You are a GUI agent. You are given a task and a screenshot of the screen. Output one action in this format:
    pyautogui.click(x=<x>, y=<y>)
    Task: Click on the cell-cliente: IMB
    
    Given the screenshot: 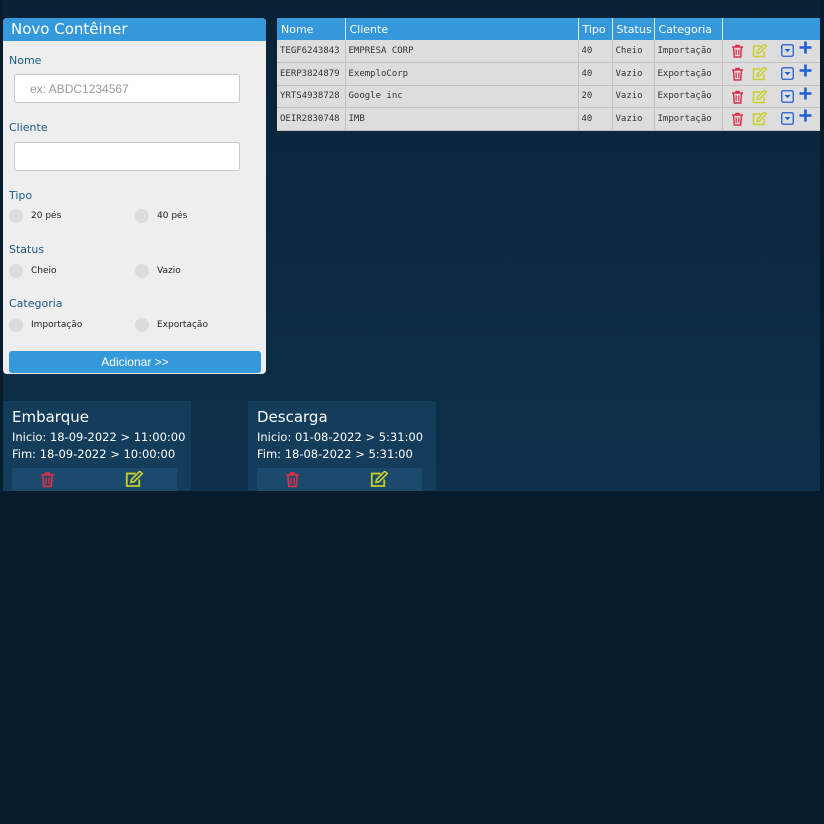 What is the action you would take?
    pyautogui.click(x=462, y=119)
    